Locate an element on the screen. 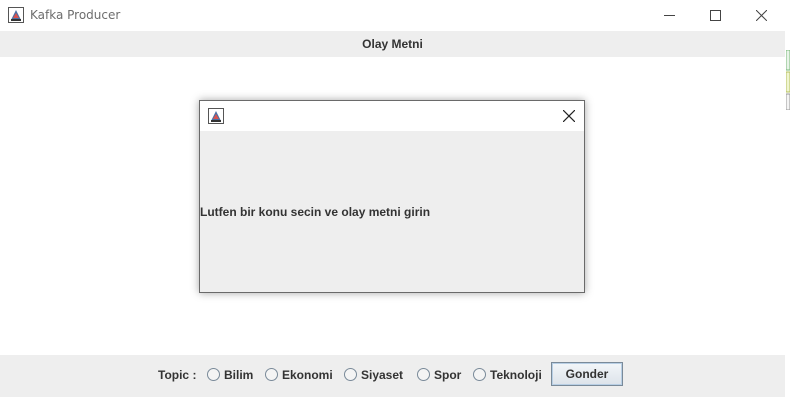 The height and width of the screenshot is (400, 790). maximize-button is located at coordinates (715, 15).